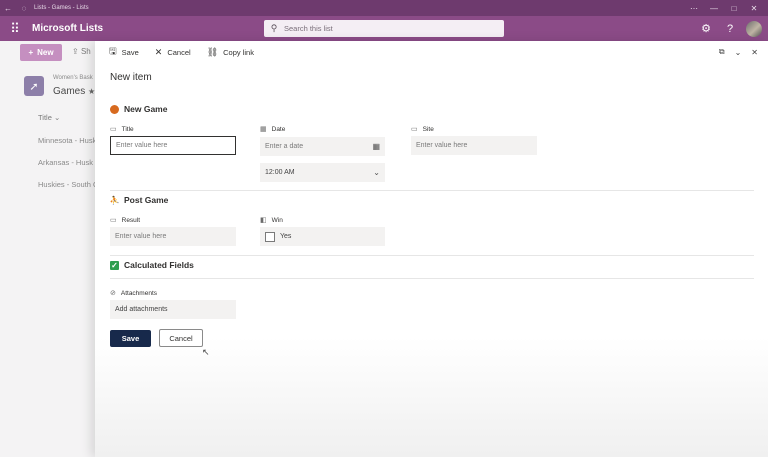  What do you see at coordinates (733, 52) in the screenshot?
I see `panel-window-actions: ⧉ ⌄ ✕` at bounding box center [733, 52].